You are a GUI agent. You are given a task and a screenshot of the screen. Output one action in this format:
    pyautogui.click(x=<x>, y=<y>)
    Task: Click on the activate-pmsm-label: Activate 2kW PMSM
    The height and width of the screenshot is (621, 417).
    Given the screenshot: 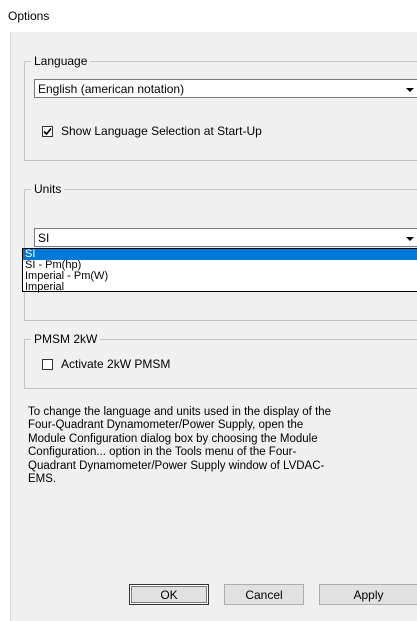 What is the action you would take?
    pyautogui.click(x=116, y=364)
    